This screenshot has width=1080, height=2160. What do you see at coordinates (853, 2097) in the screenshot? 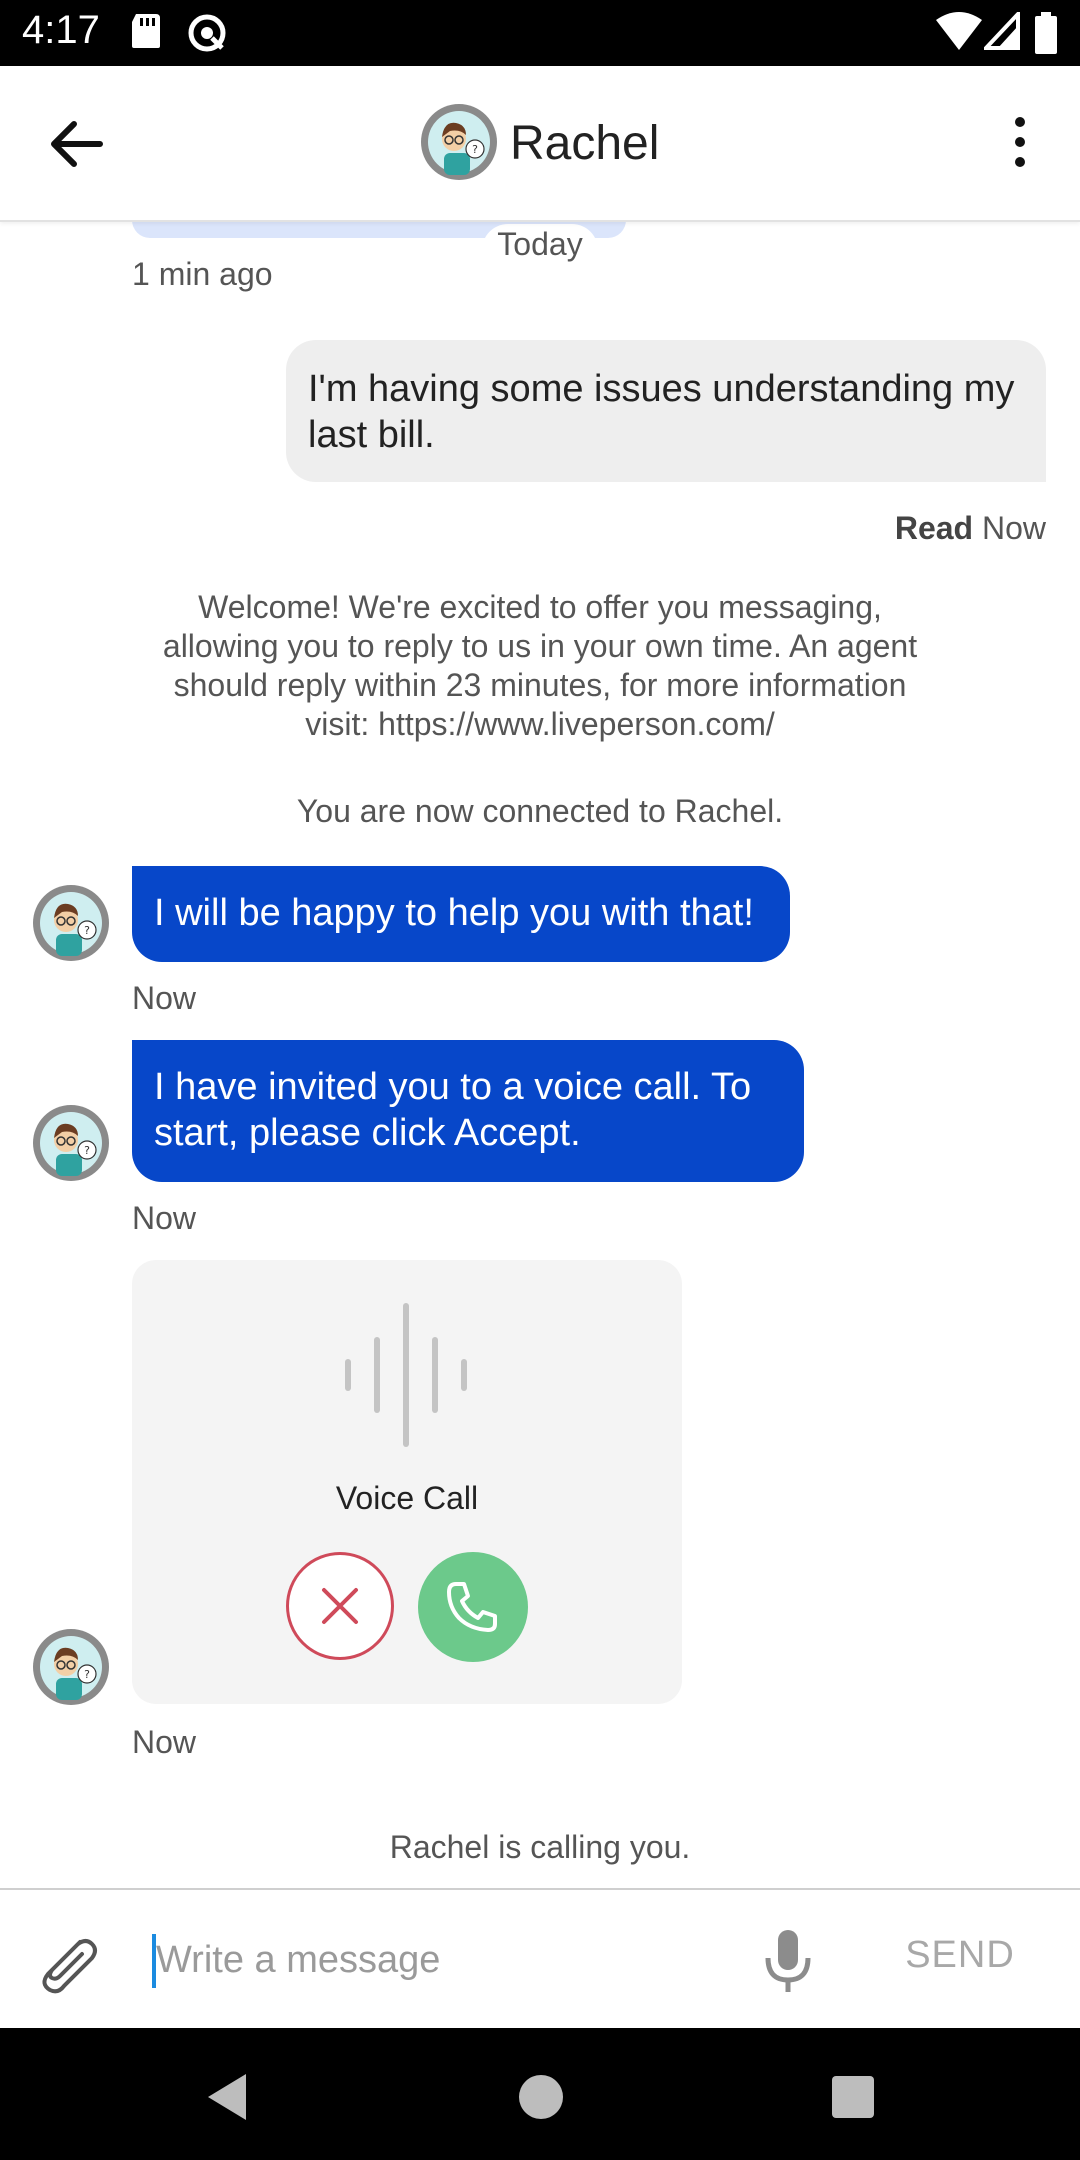
I see `nav-recents-icon` at bounding box center [853, 2097].